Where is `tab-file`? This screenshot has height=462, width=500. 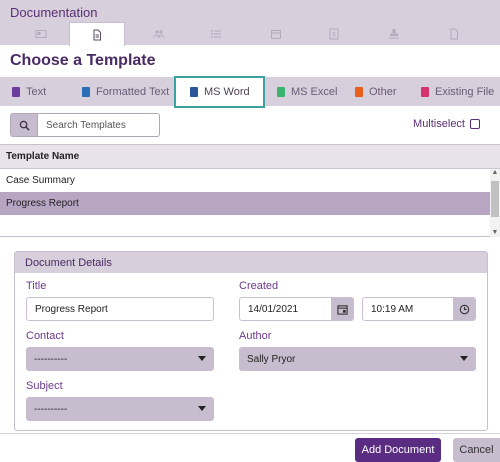
tab-file is located at coordinates (454, 33).